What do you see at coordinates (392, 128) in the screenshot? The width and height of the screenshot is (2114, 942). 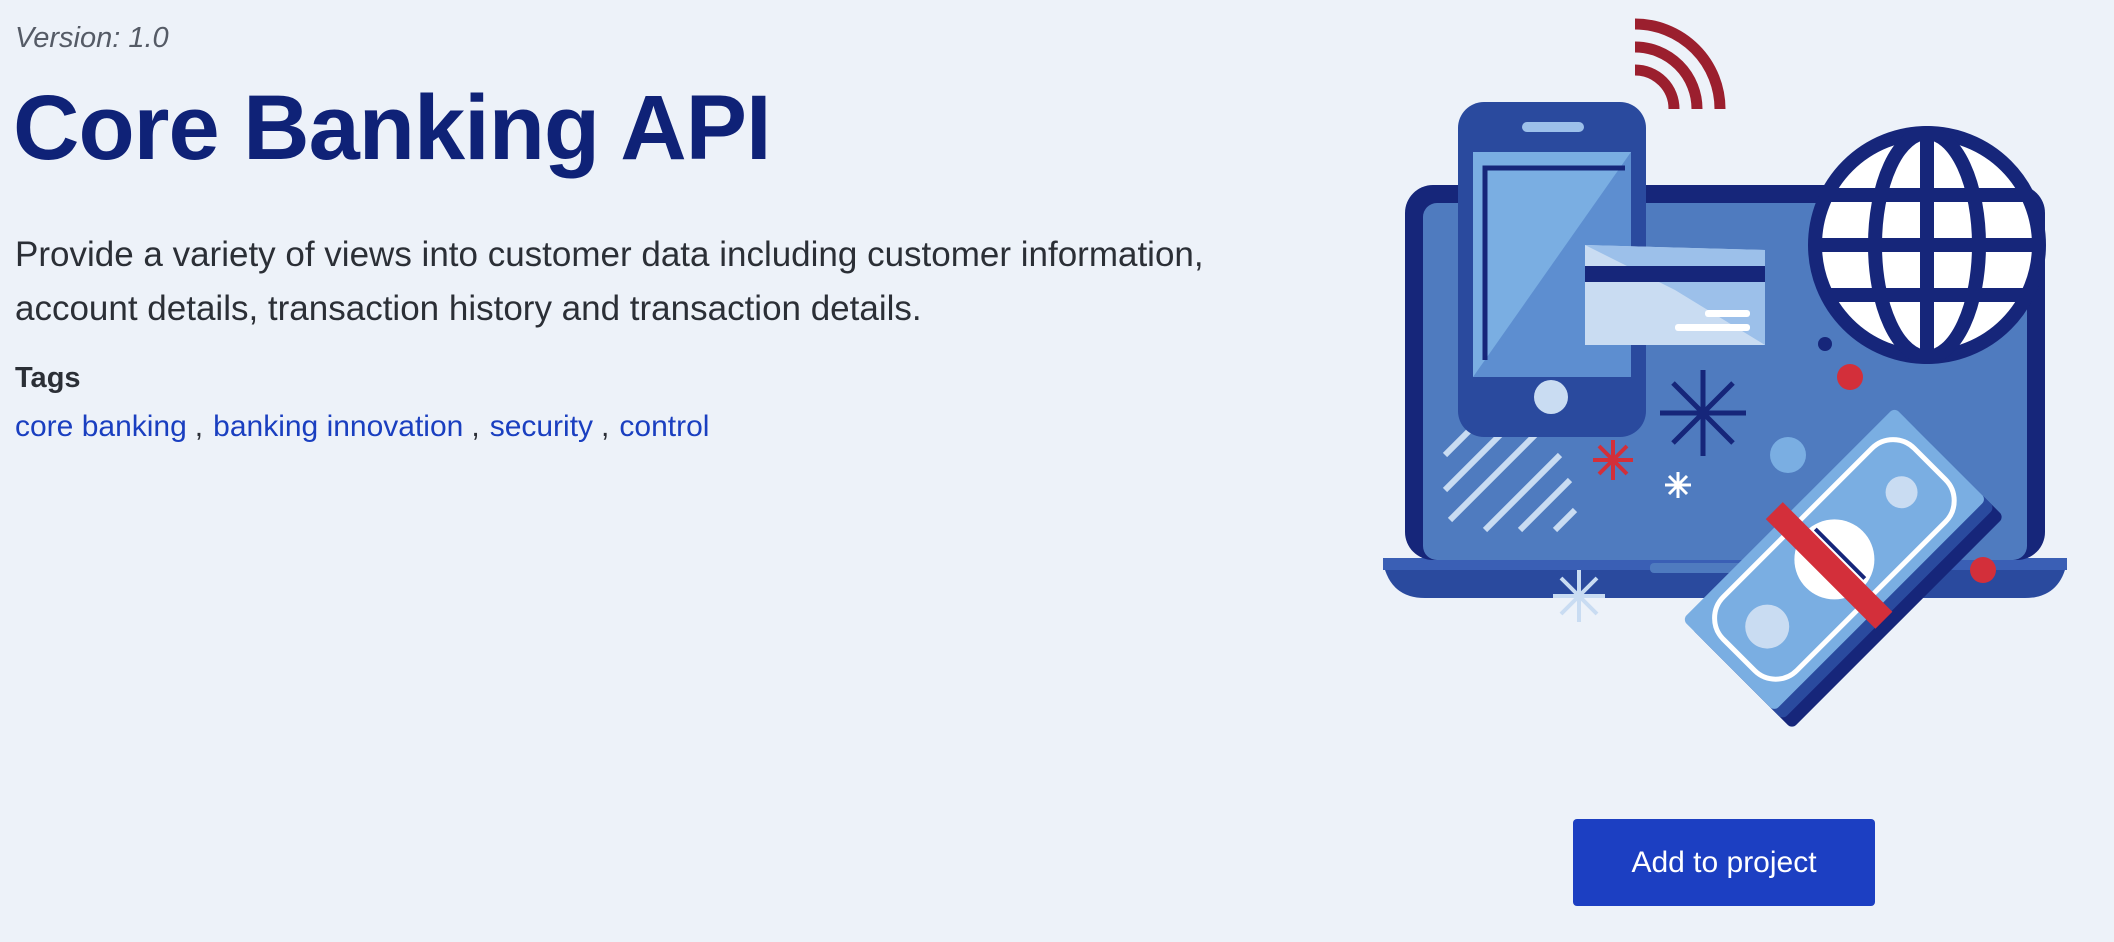 I see `page-title: Core Banking API` at bounding box center [392, 128].